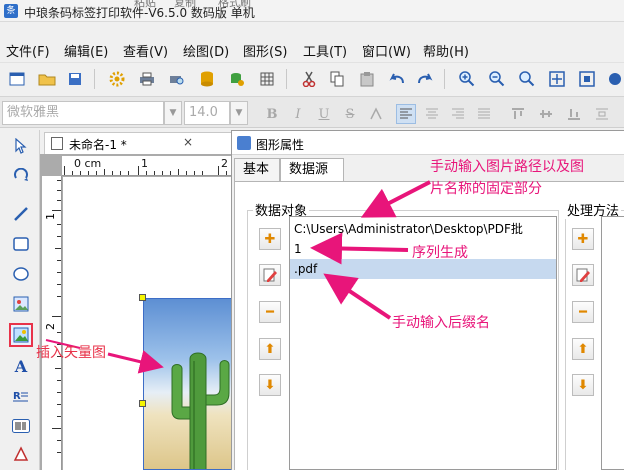 The image size is (624, 470). Describe the element at coordinates (441, 323) in the screenshot. I see `suffix-annotation: 手动输入后缀名` at that location.